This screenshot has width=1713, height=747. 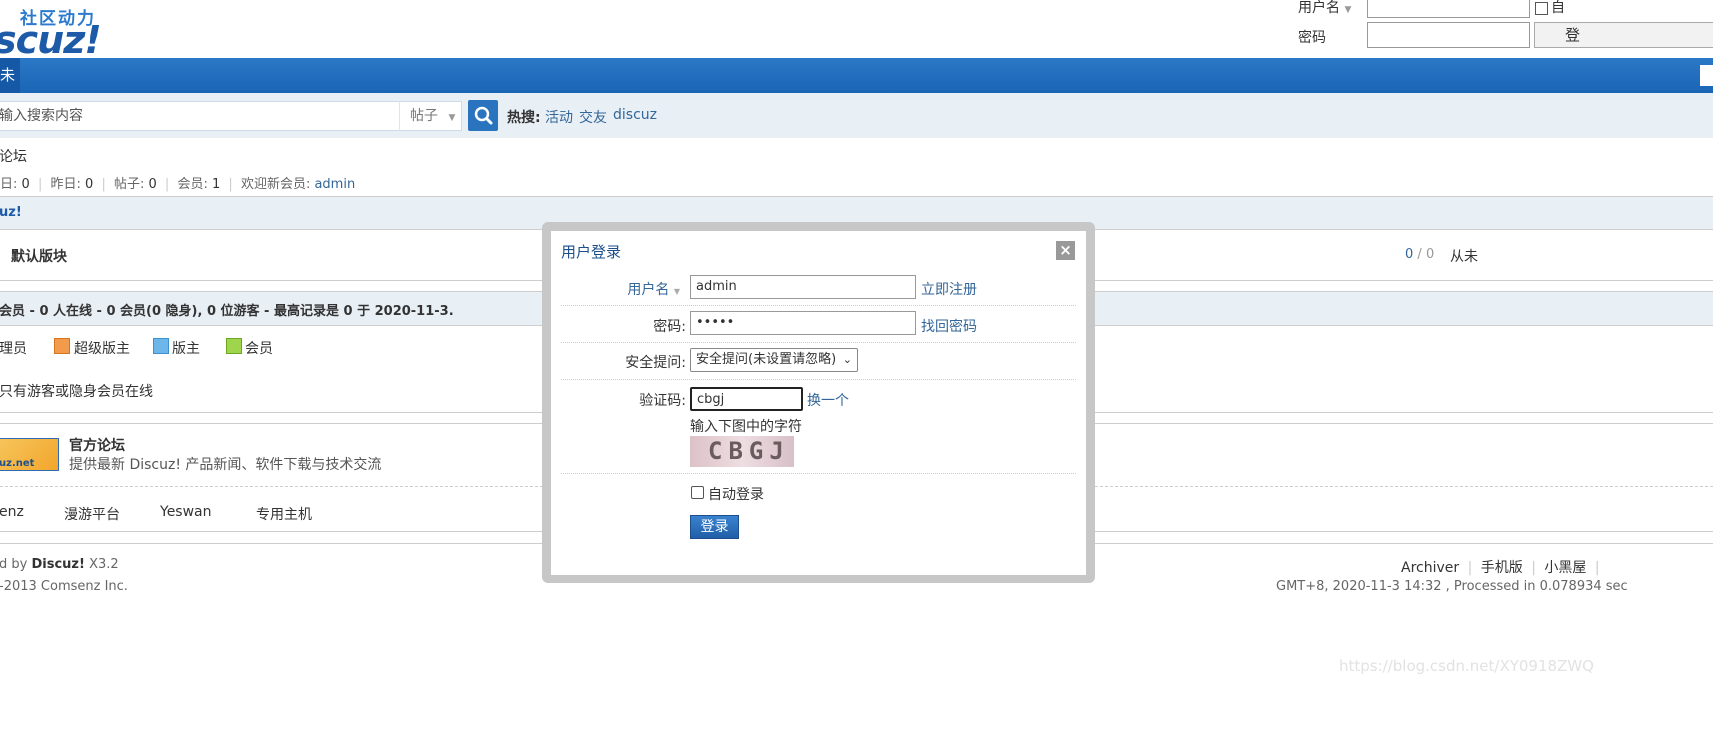 I want to click on dialog-username-label: 用户名 ▼, so click(x=620, y=289).